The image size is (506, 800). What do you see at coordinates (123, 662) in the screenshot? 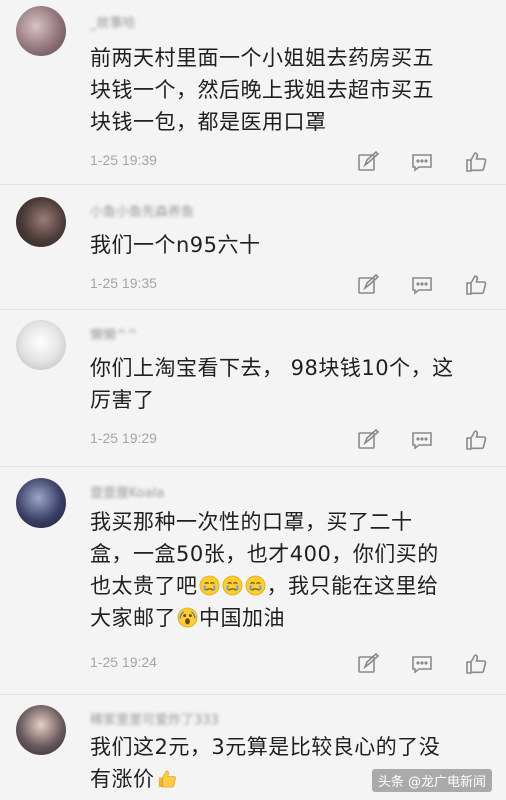
I see `timestamp: 1-25 19:24` at bounding box center [123, 662].